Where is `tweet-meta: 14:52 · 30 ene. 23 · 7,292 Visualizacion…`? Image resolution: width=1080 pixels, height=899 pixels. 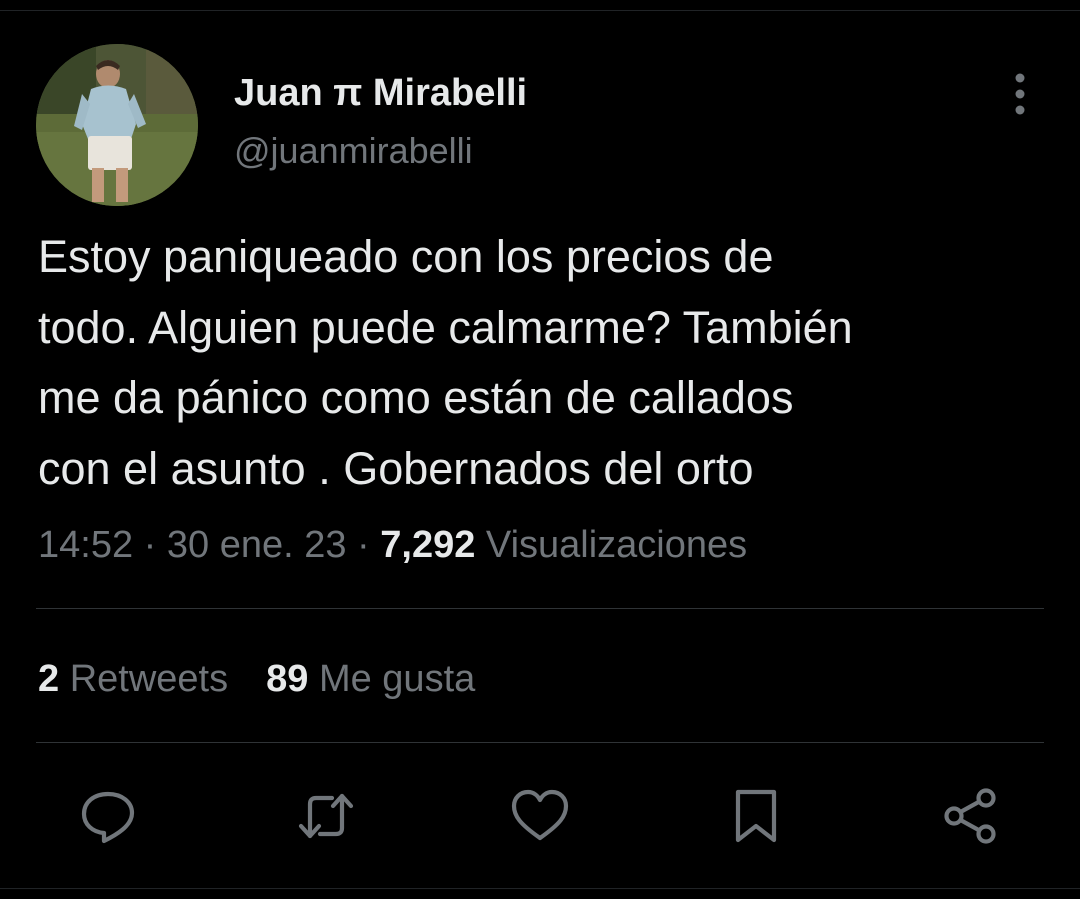
tweet-meta: 14:52 · 30 ene. 23 · 7,292 Visualizacion… is located at coordinates (392, 545).